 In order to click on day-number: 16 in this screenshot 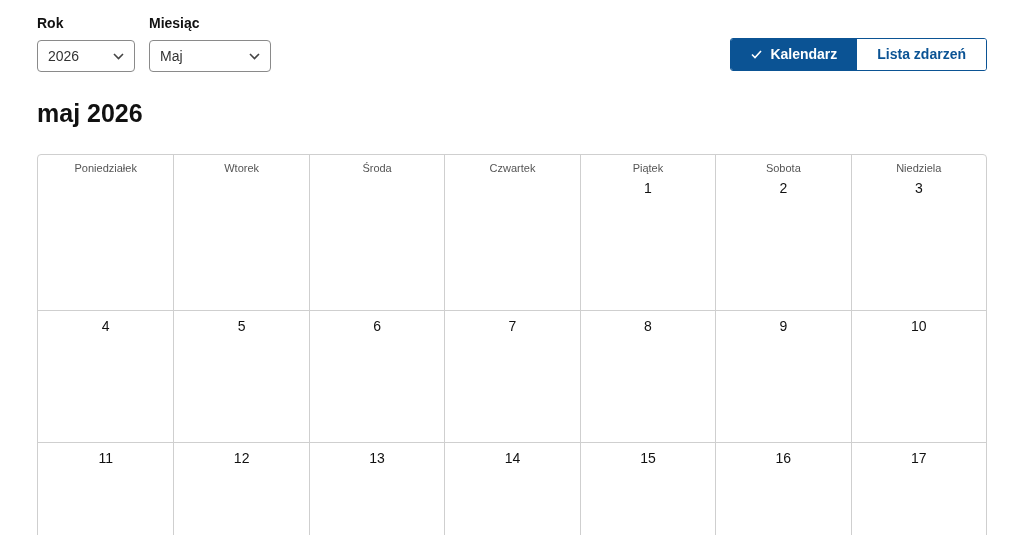, I will do `click(783, 458)`.